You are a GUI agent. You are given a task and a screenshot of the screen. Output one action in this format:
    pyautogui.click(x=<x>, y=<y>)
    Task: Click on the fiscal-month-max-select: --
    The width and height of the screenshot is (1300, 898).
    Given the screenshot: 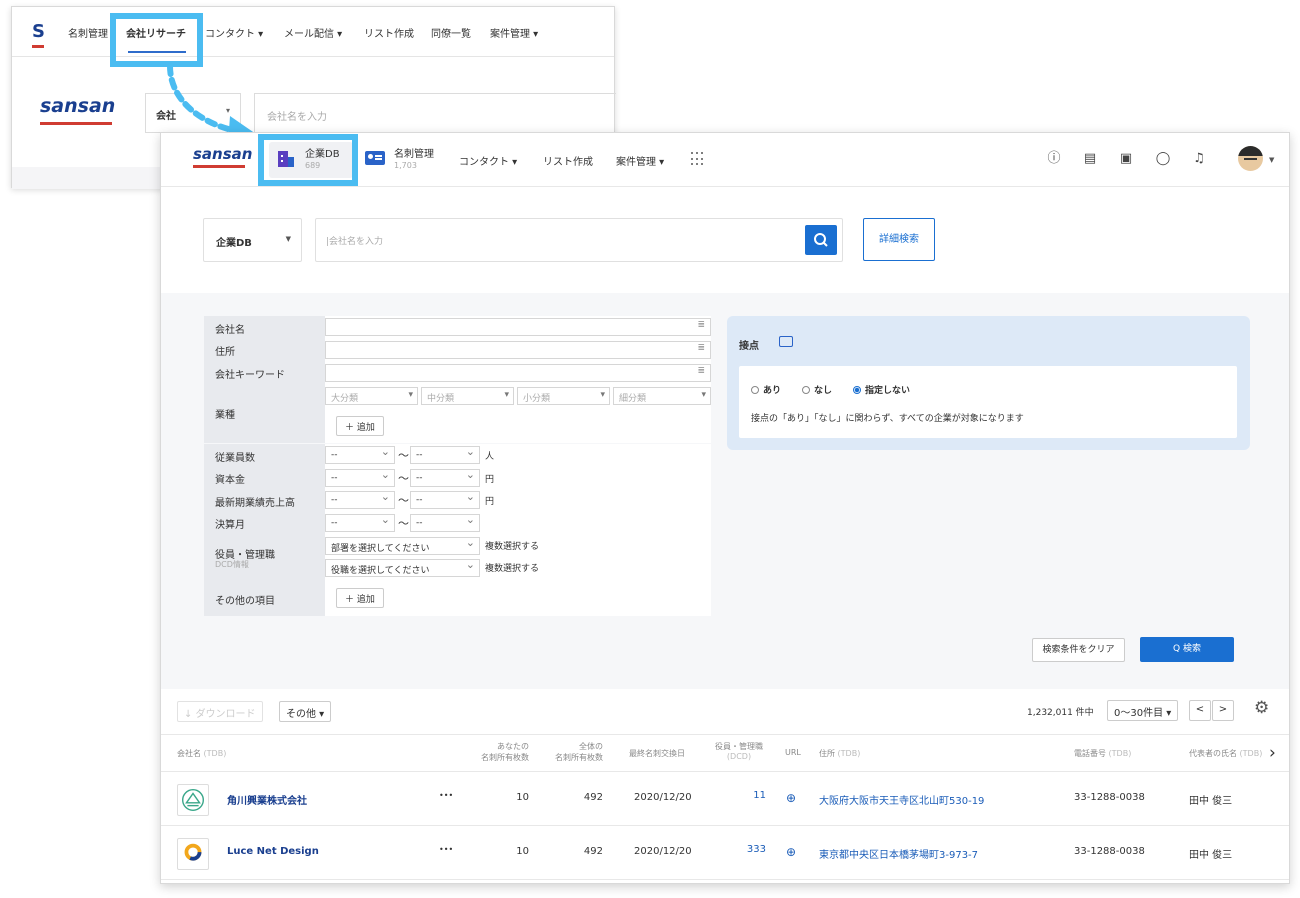 What is the action you would take?
    pyautogui.click(x=445, y=522)
    